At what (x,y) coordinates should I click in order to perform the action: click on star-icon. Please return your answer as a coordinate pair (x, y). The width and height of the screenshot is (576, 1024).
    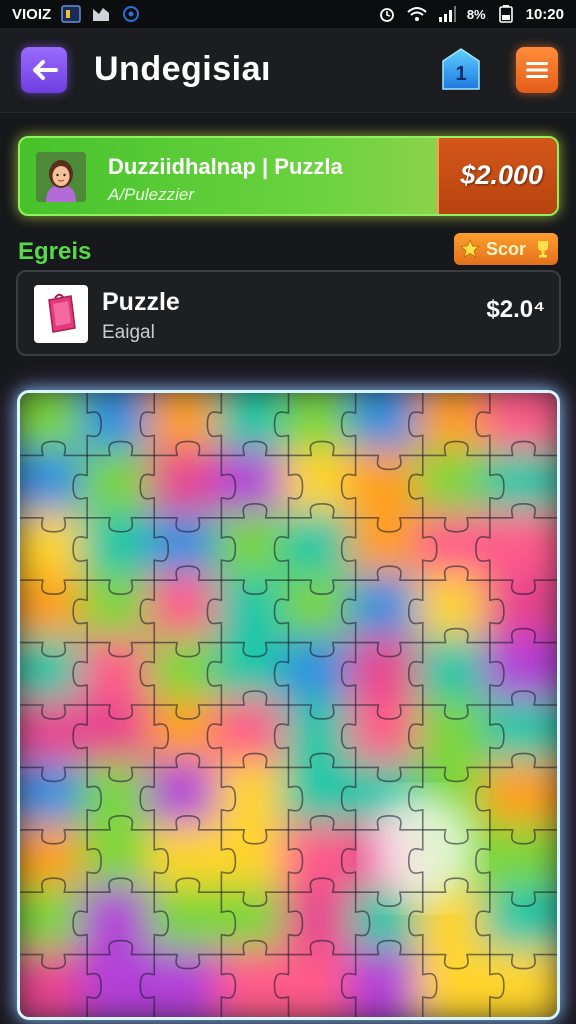
    Looking at the image, I should click on (470, 248).